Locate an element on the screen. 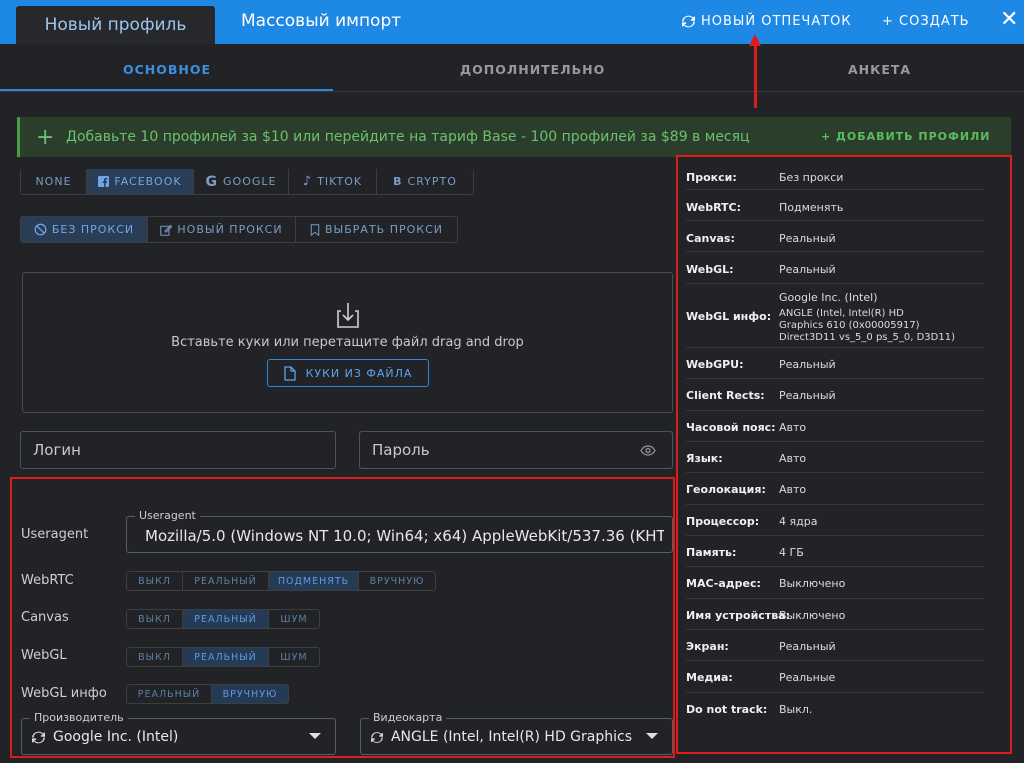 The width and height of the screenshot is (1024, 763). summary-row-cpu: Процессор: 4 ядра is located at coordinates (835, 520).